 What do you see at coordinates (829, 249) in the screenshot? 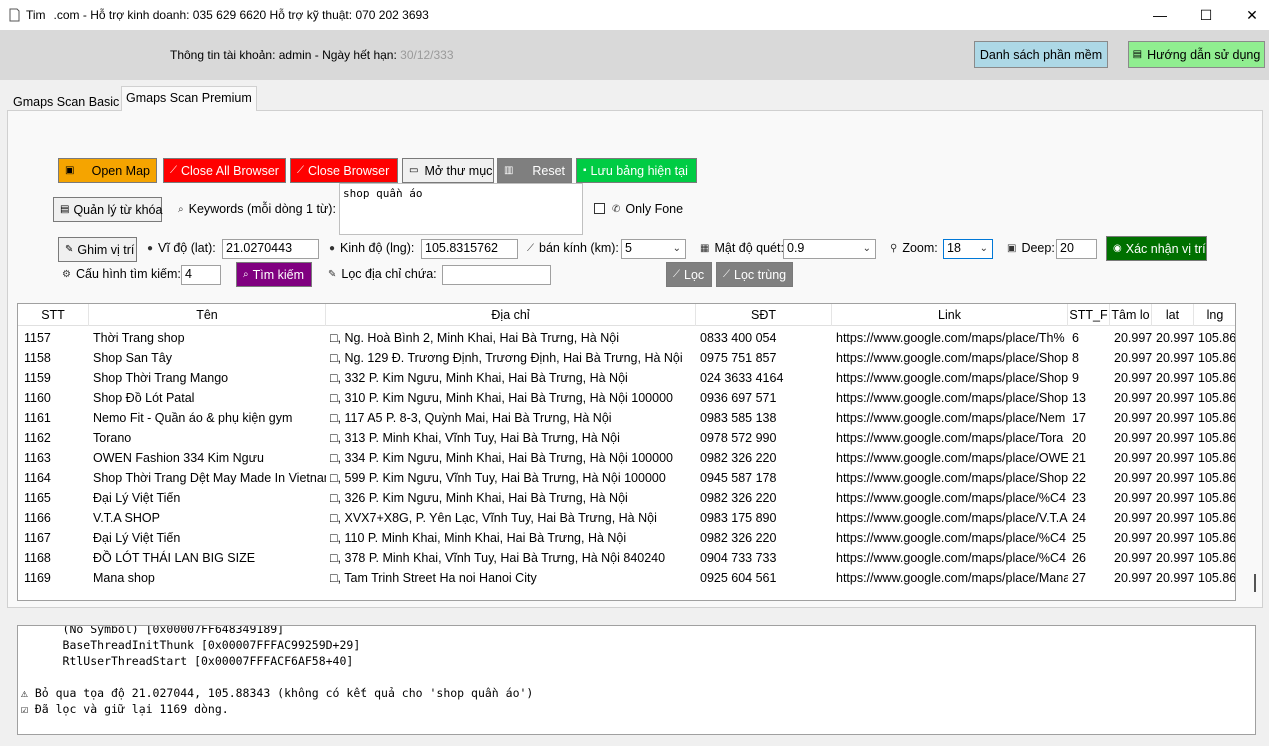
I see `density-select: 0.9 ⌄` at bounding box center [829, 249].